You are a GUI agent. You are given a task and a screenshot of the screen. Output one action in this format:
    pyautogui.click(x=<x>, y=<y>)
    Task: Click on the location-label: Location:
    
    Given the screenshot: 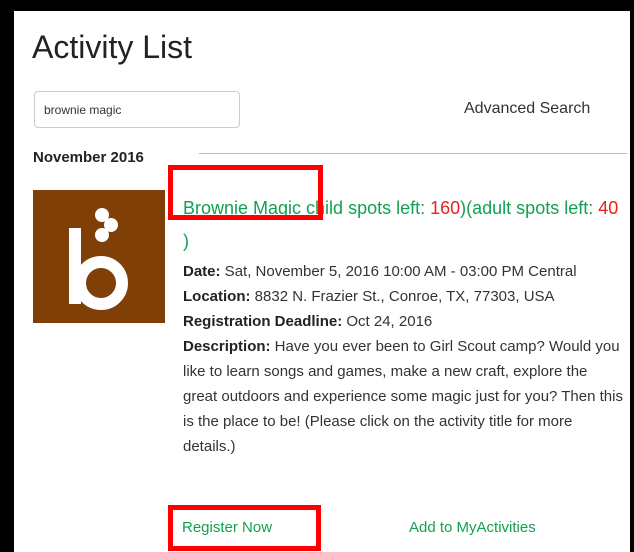 What is the action you would take?
    pyautogui.click(x=217, y=296)
    